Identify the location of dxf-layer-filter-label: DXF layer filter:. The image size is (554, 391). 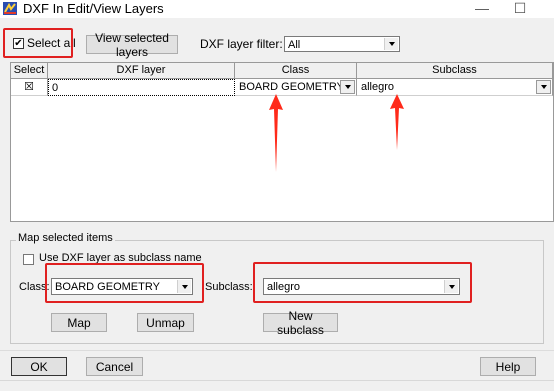
(241, 44).